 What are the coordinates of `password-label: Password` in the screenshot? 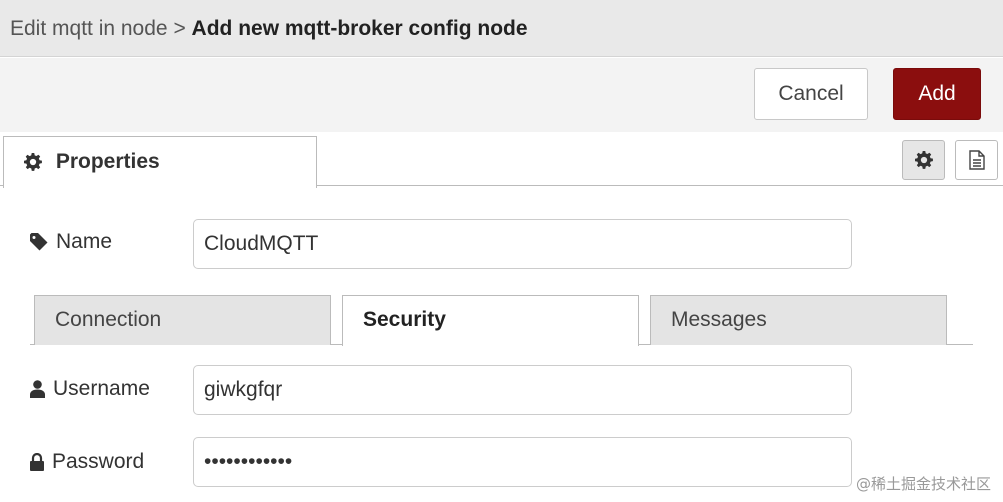 It's located at (87, 462).